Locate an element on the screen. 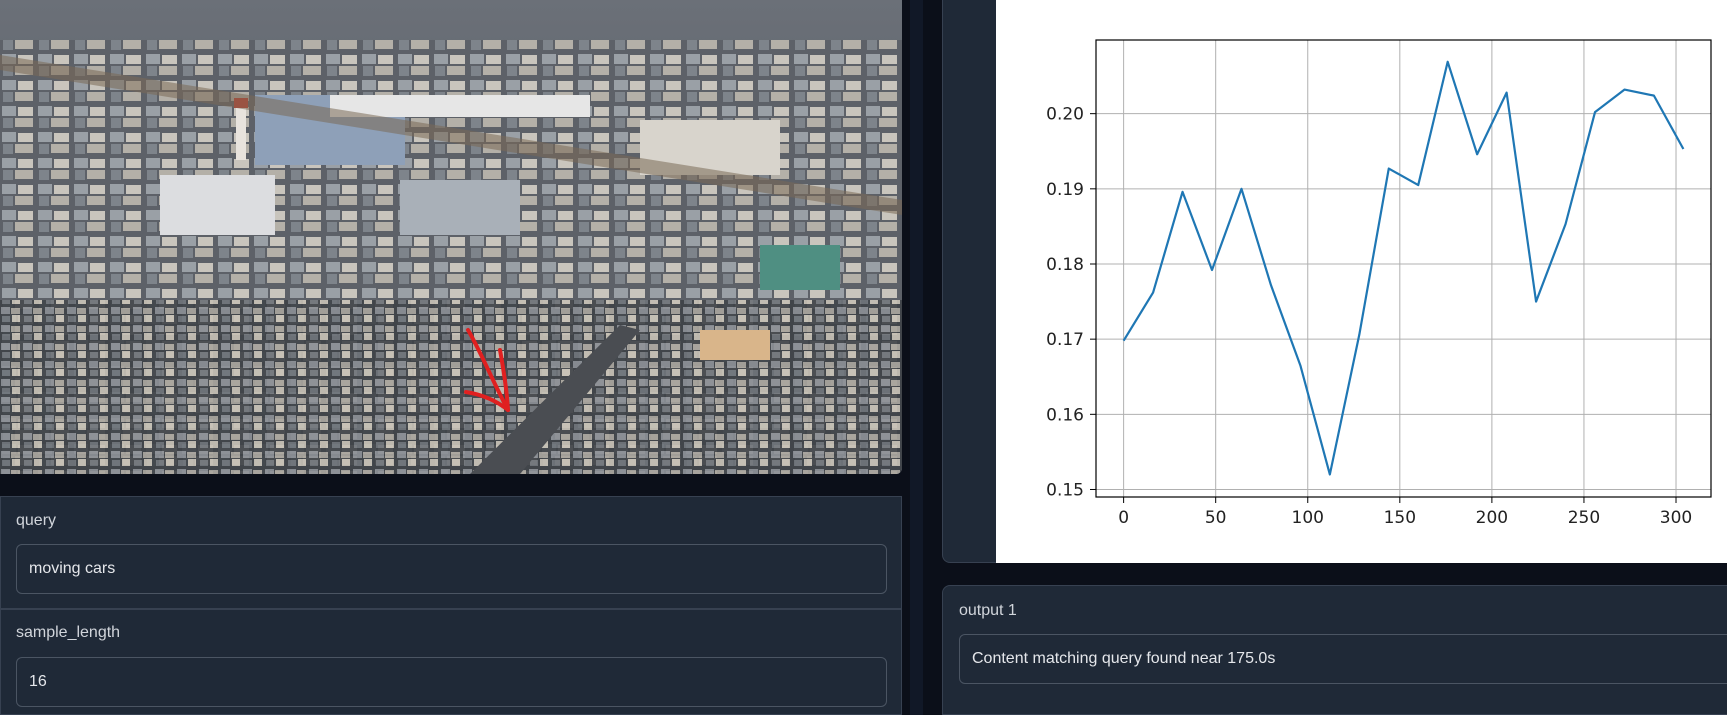 The image size is (1727, 715). output-text: Content matching query found near 175.0s is located at coordinates (1124, 658).